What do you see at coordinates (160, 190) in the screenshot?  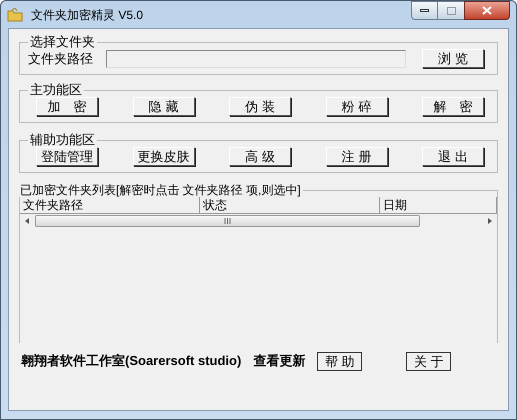 I see `group-title: 已加密文件夹列表[解密时点击 文件夹路径 项,则选中]` at bounding box center [160, 190].